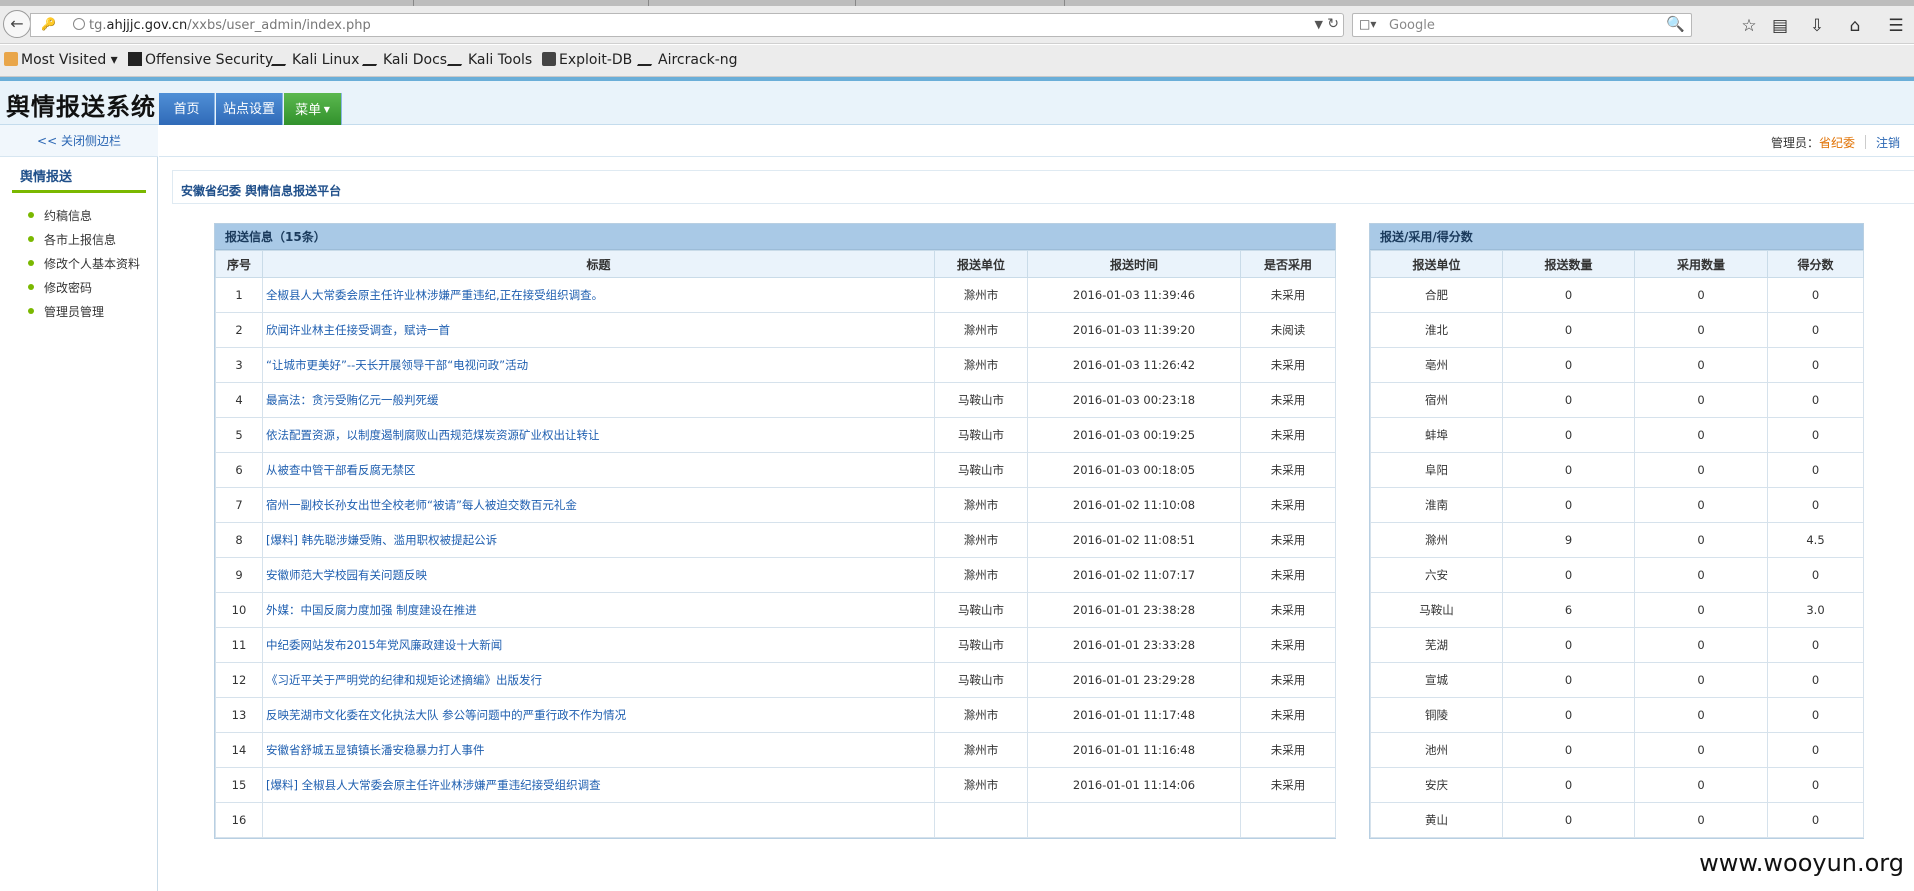 This screenshot has width=1914, height=891. I want to click on bookmark-most-visited: Most Visited ▾, so click(61, 60).